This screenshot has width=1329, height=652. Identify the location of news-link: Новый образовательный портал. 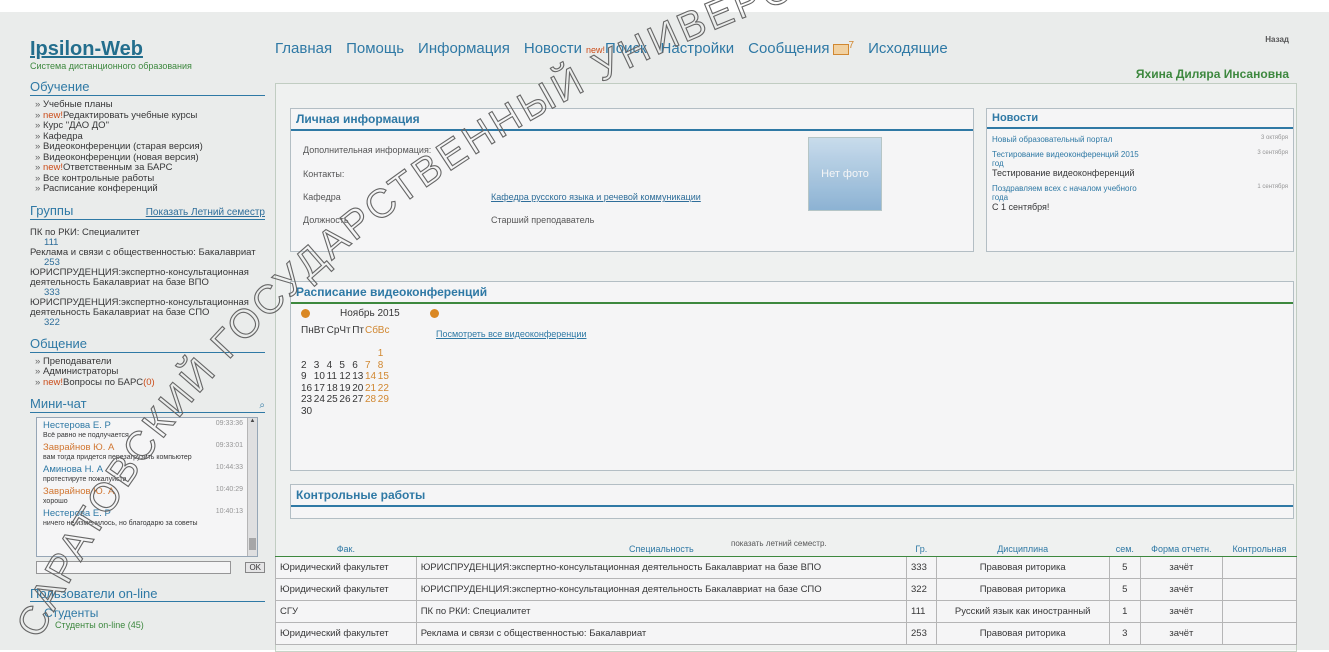
(1072, 139).